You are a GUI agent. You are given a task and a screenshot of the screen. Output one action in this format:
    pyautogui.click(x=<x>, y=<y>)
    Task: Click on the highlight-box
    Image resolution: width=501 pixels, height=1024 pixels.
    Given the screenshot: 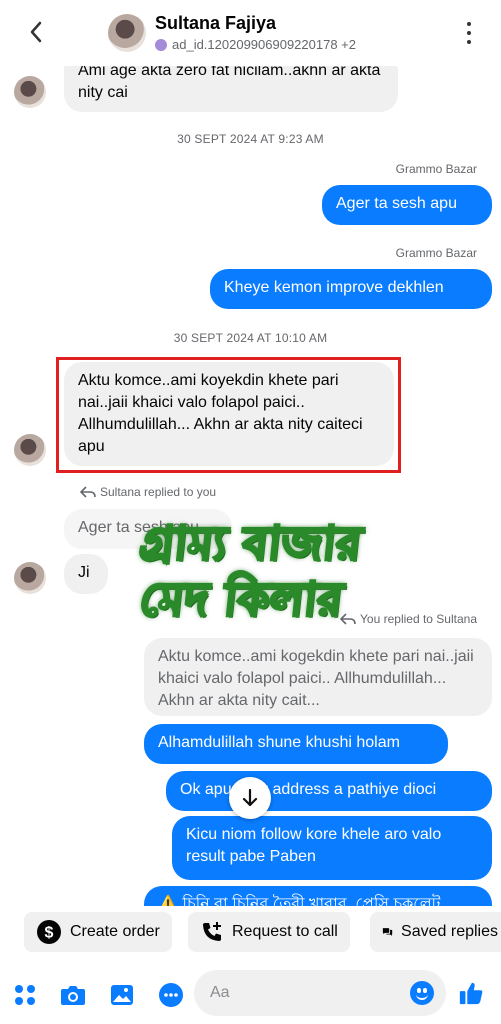 What is the action you would take?
    pyautogui.click(x=228, y=415)
    